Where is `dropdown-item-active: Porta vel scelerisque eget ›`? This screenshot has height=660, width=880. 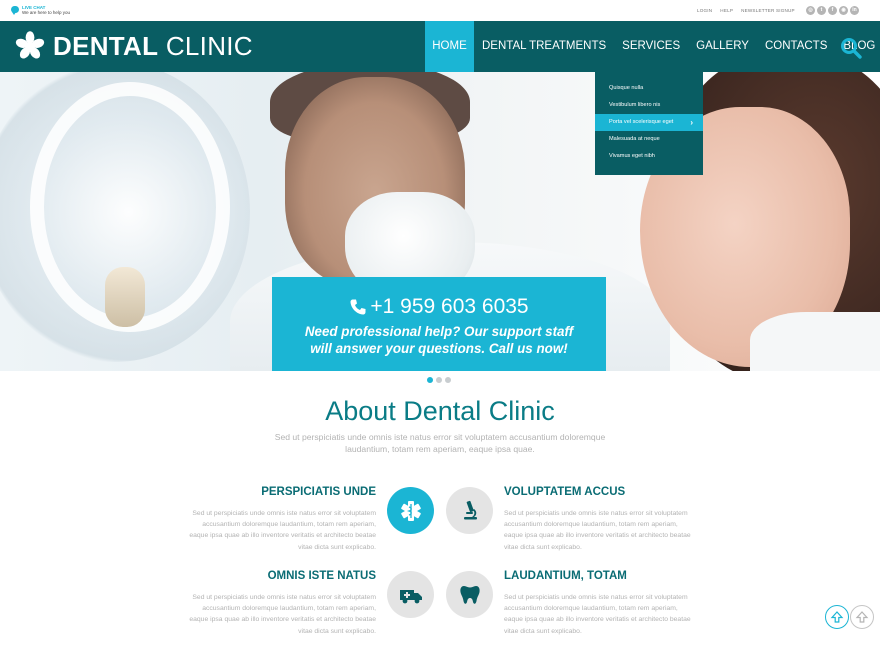
dropdown-item-active: Porta vel scelerisque eget › is located at coordinates (649, 122).